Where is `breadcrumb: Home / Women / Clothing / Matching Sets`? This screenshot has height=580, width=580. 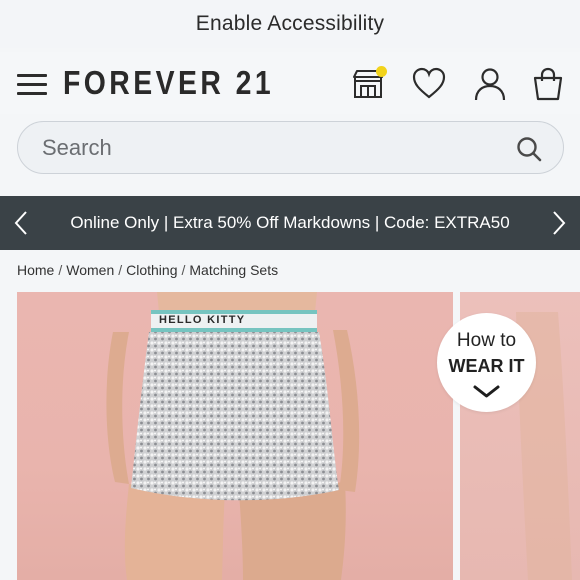
breadcrumb: Home / Women / Clothing / Matching Sets is located at coordinates (148, 270).